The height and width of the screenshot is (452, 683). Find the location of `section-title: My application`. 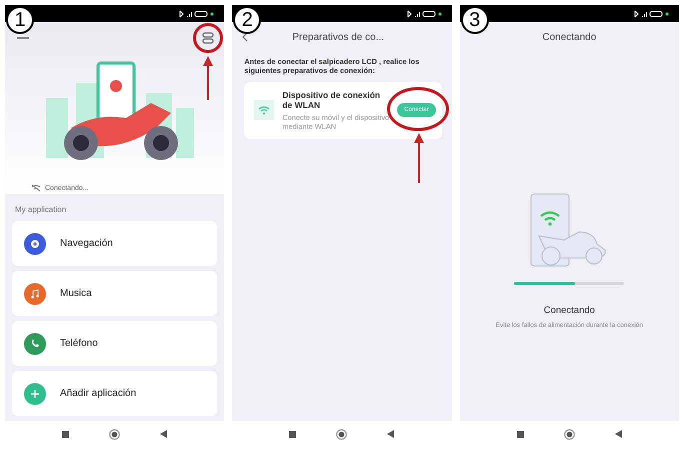

section-title: My application is located at coordinates (41, 209).